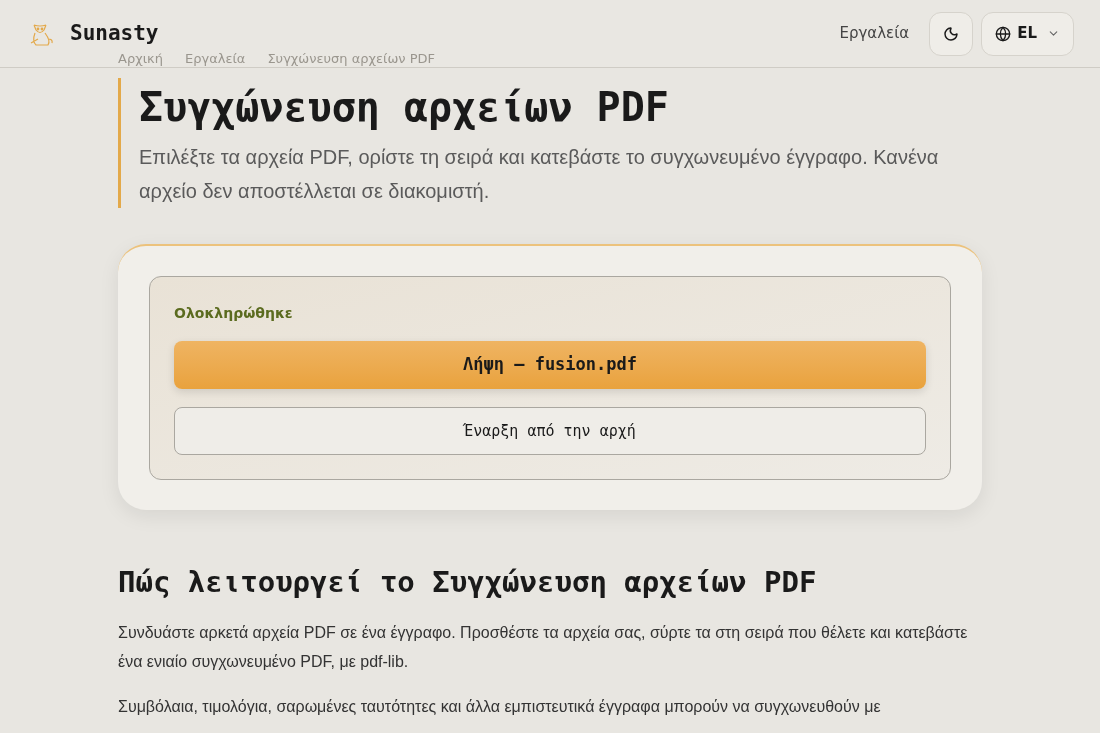 The width and height of the screenshot is (1100, 733). What do you see at coordinates (539, 174) in the screenshot?
I see `page-subtitle: Επιλέξτε τα αρχεία PDF, ορίστε τη σειρά και κατεβάστε το συγχωνευμένο έγγραφο. Κανένα αρχείο δεν αποστέλλεται σε διακομιστή.` at bounding box center [539, 174].